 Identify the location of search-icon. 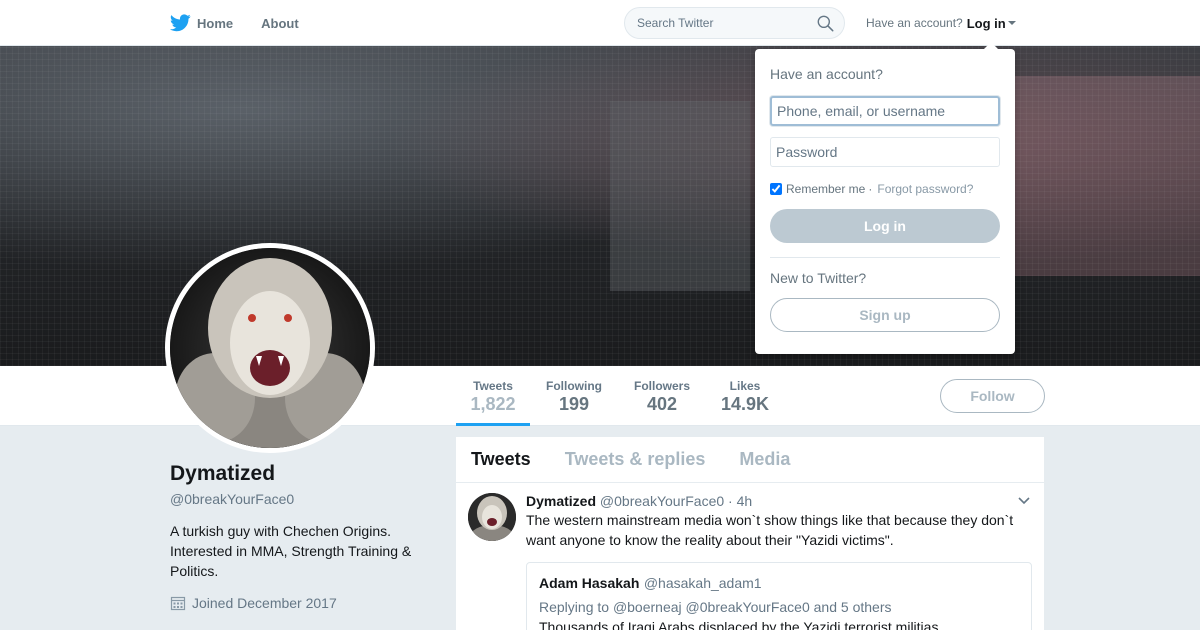
(825, 23).